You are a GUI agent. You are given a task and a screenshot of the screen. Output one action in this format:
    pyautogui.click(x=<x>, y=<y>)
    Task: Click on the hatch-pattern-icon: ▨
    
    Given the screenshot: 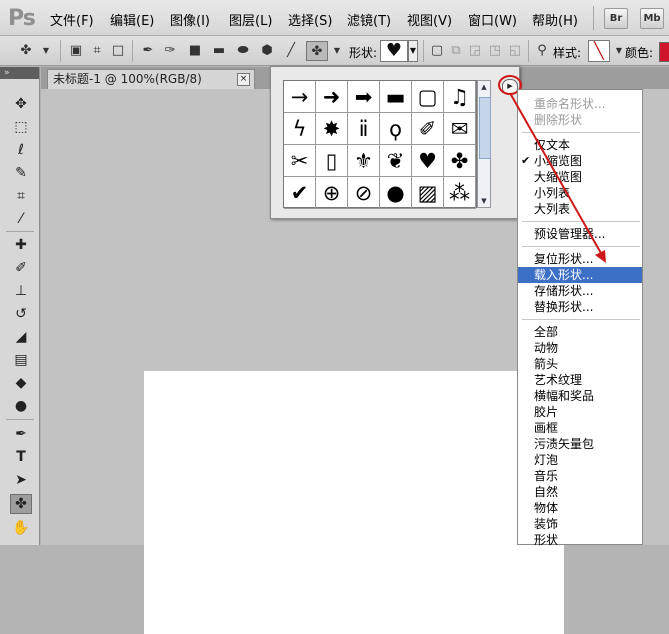 What is the action you would take?
    pyautogui.click(x=428, y=193)
    